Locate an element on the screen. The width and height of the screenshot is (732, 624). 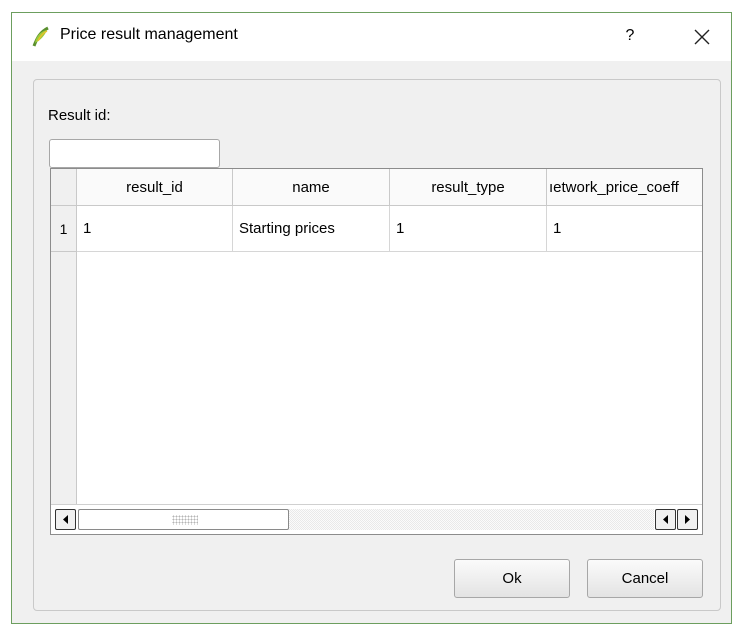
row-header: 1 is located at coordinates (64, 229).